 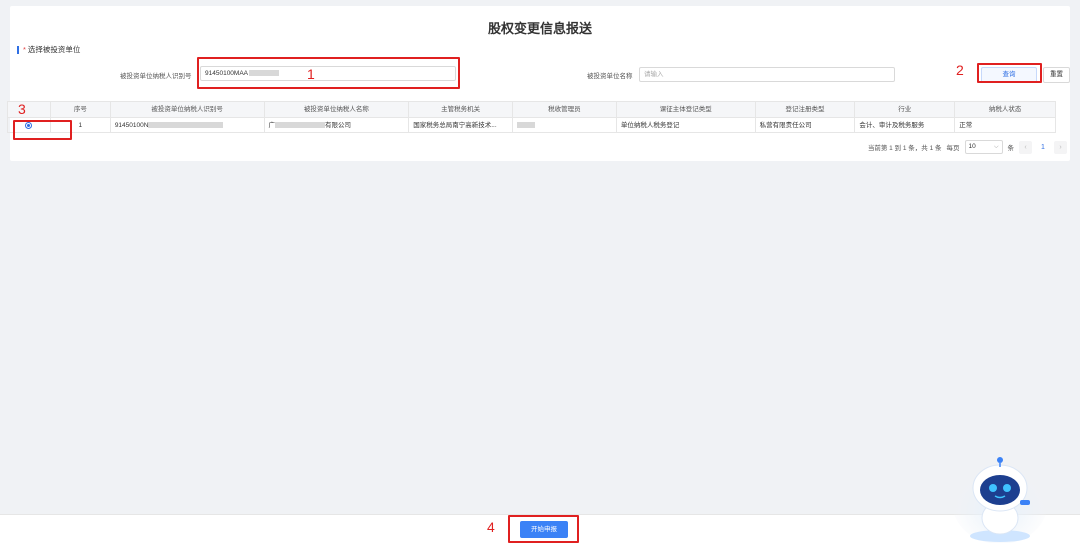 I want to click on header-taxid: 被投资单位纳税人识别号, so click(x=188, y=109).